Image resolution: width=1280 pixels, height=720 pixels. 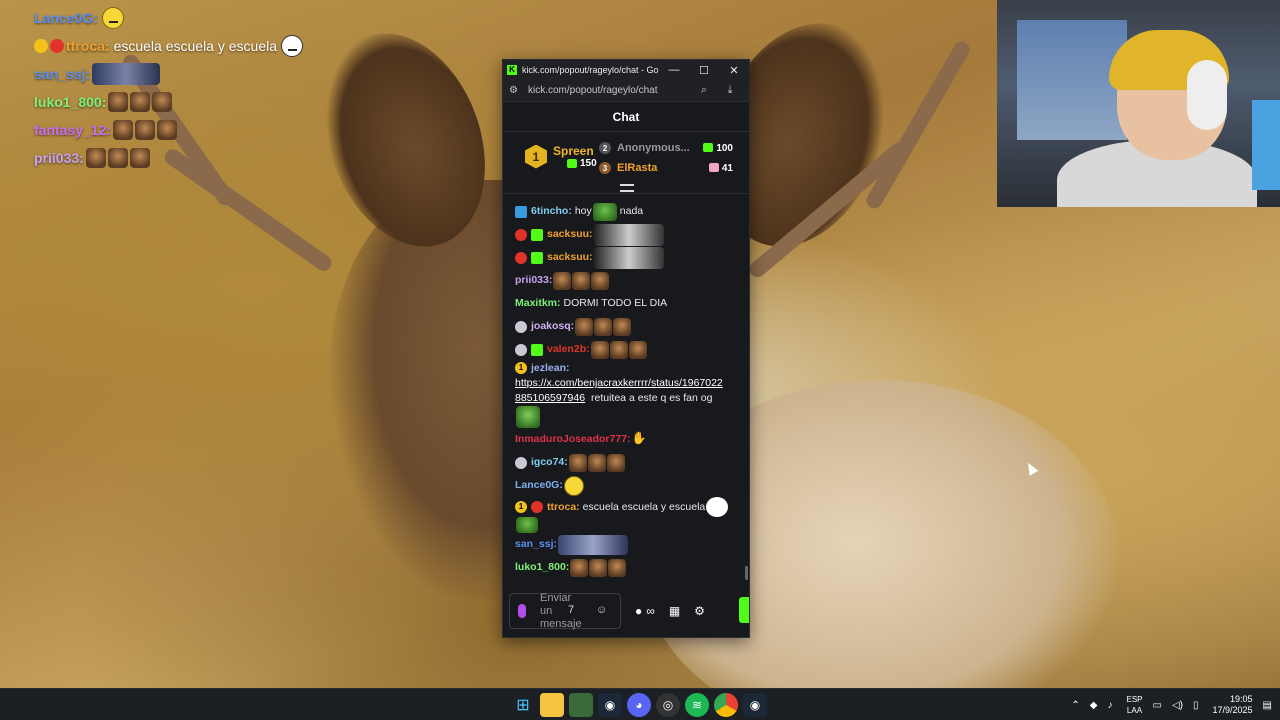 I want to click on notification-icon: ▤, so click(x=1267, y=705).